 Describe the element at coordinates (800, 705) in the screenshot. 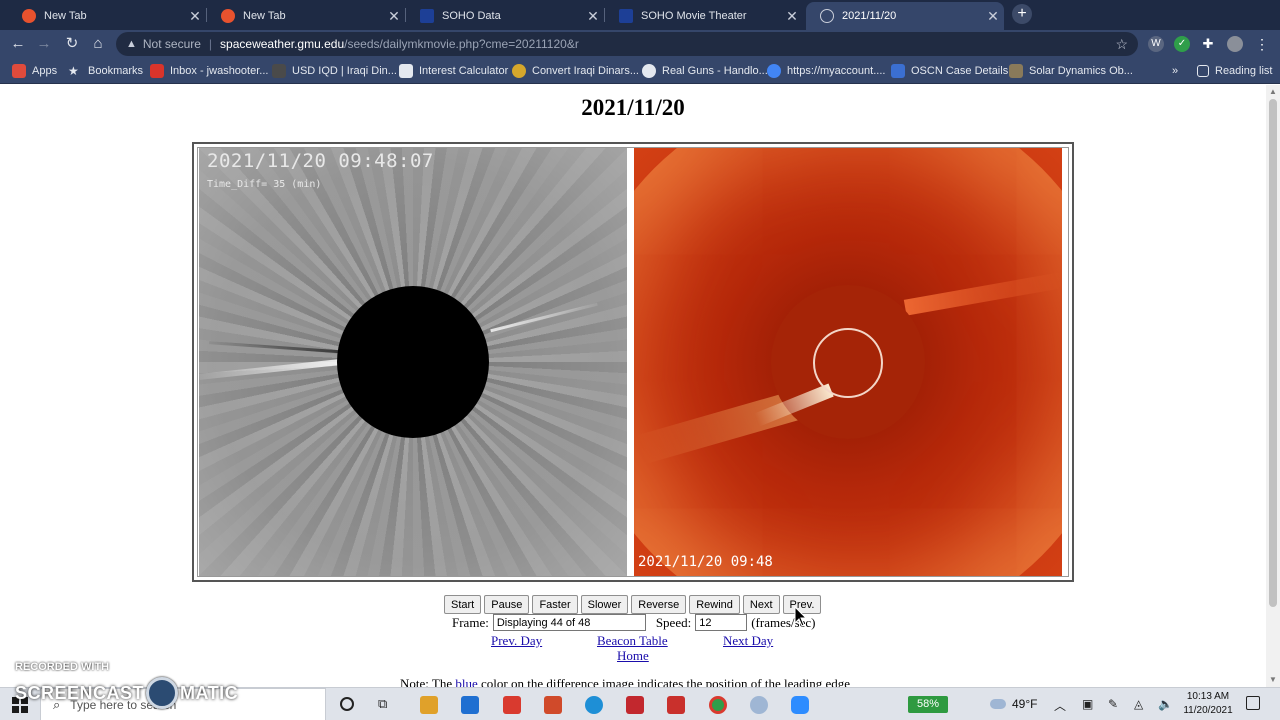

I see `zoom-icon` at that location.